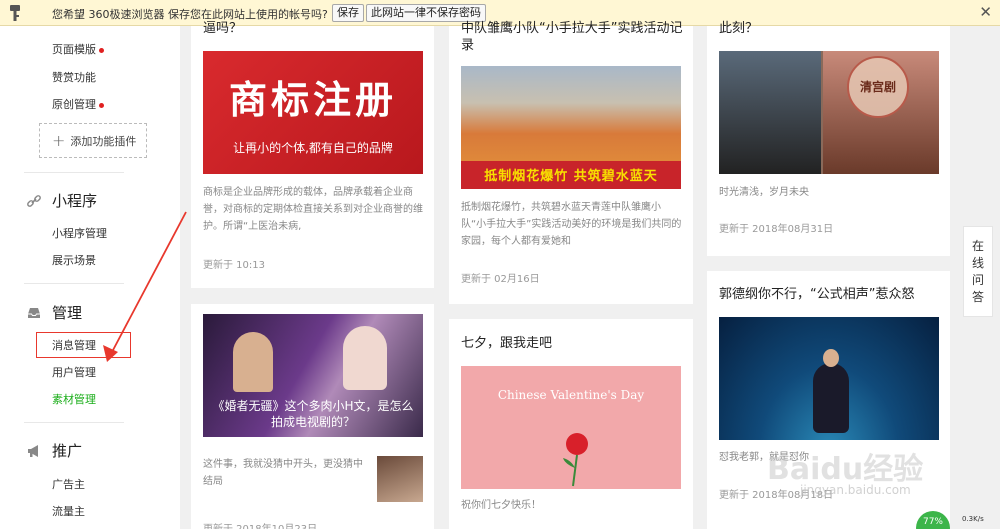  I want to click on network-speed-widget: 77% 0.3K/s, so click(958, 520).